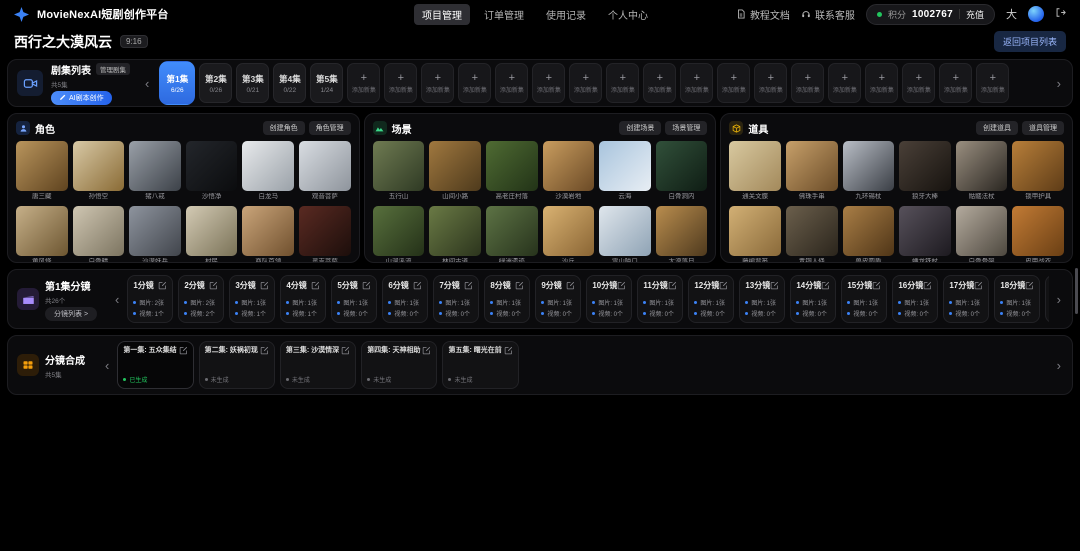 This screenshot has height=551, width=1080. I want to click on shot-card-16: 16分镜 图片: 1张 视频: 0个, so click(915, 299).